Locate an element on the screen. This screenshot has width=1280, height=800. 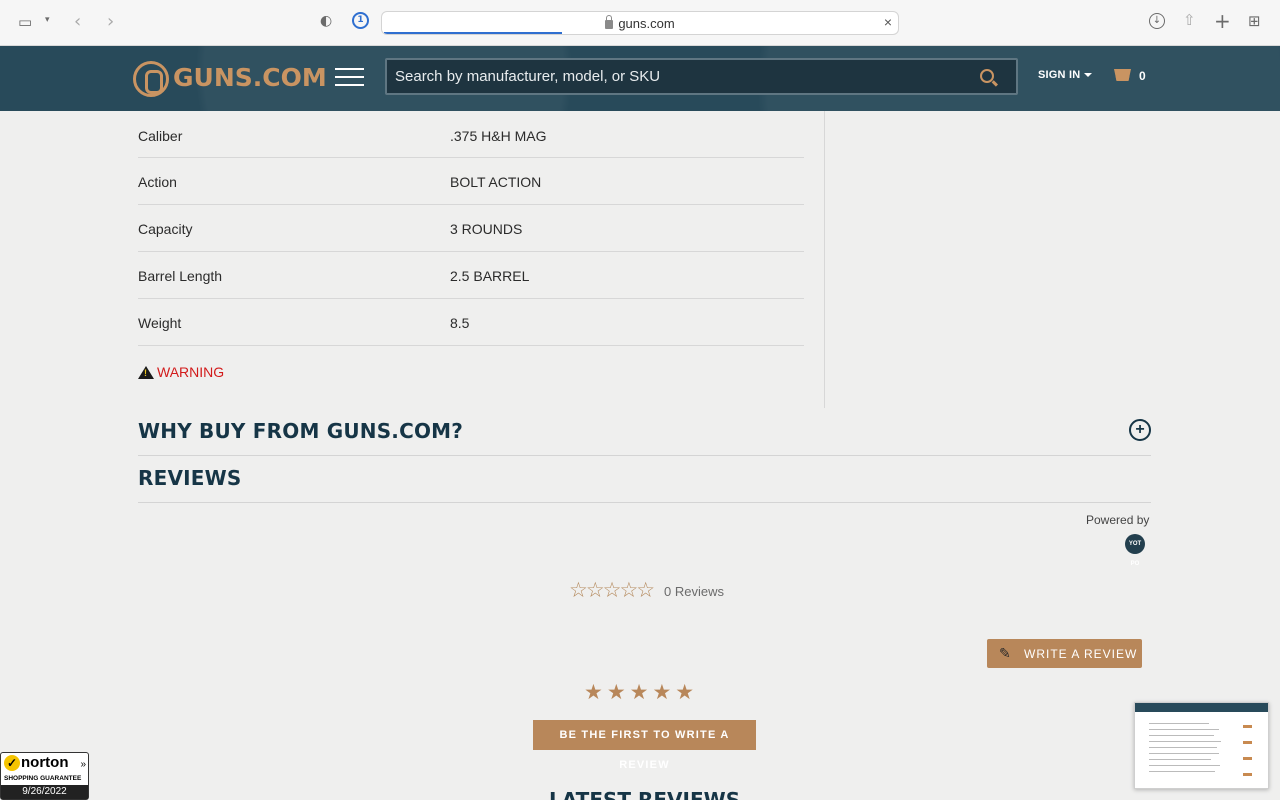
sidebar-icon: ▭ is located at coordinates (25, 22).